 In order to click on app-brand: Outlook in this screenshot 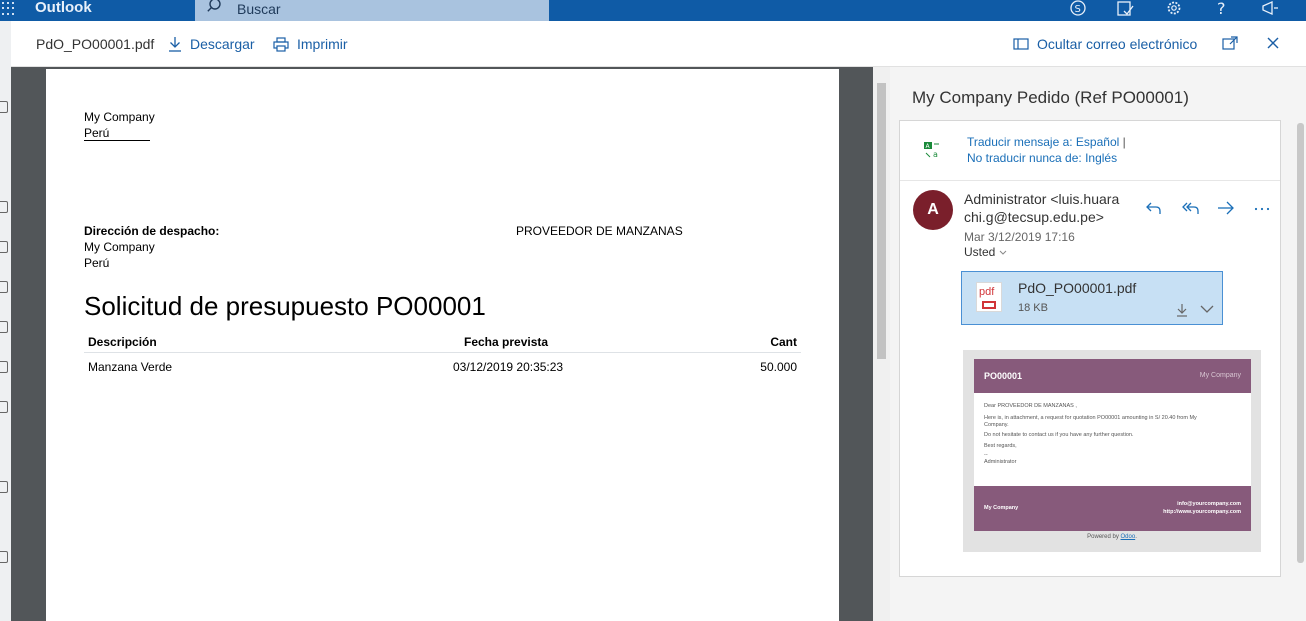, I will do `click(63, 8)`.